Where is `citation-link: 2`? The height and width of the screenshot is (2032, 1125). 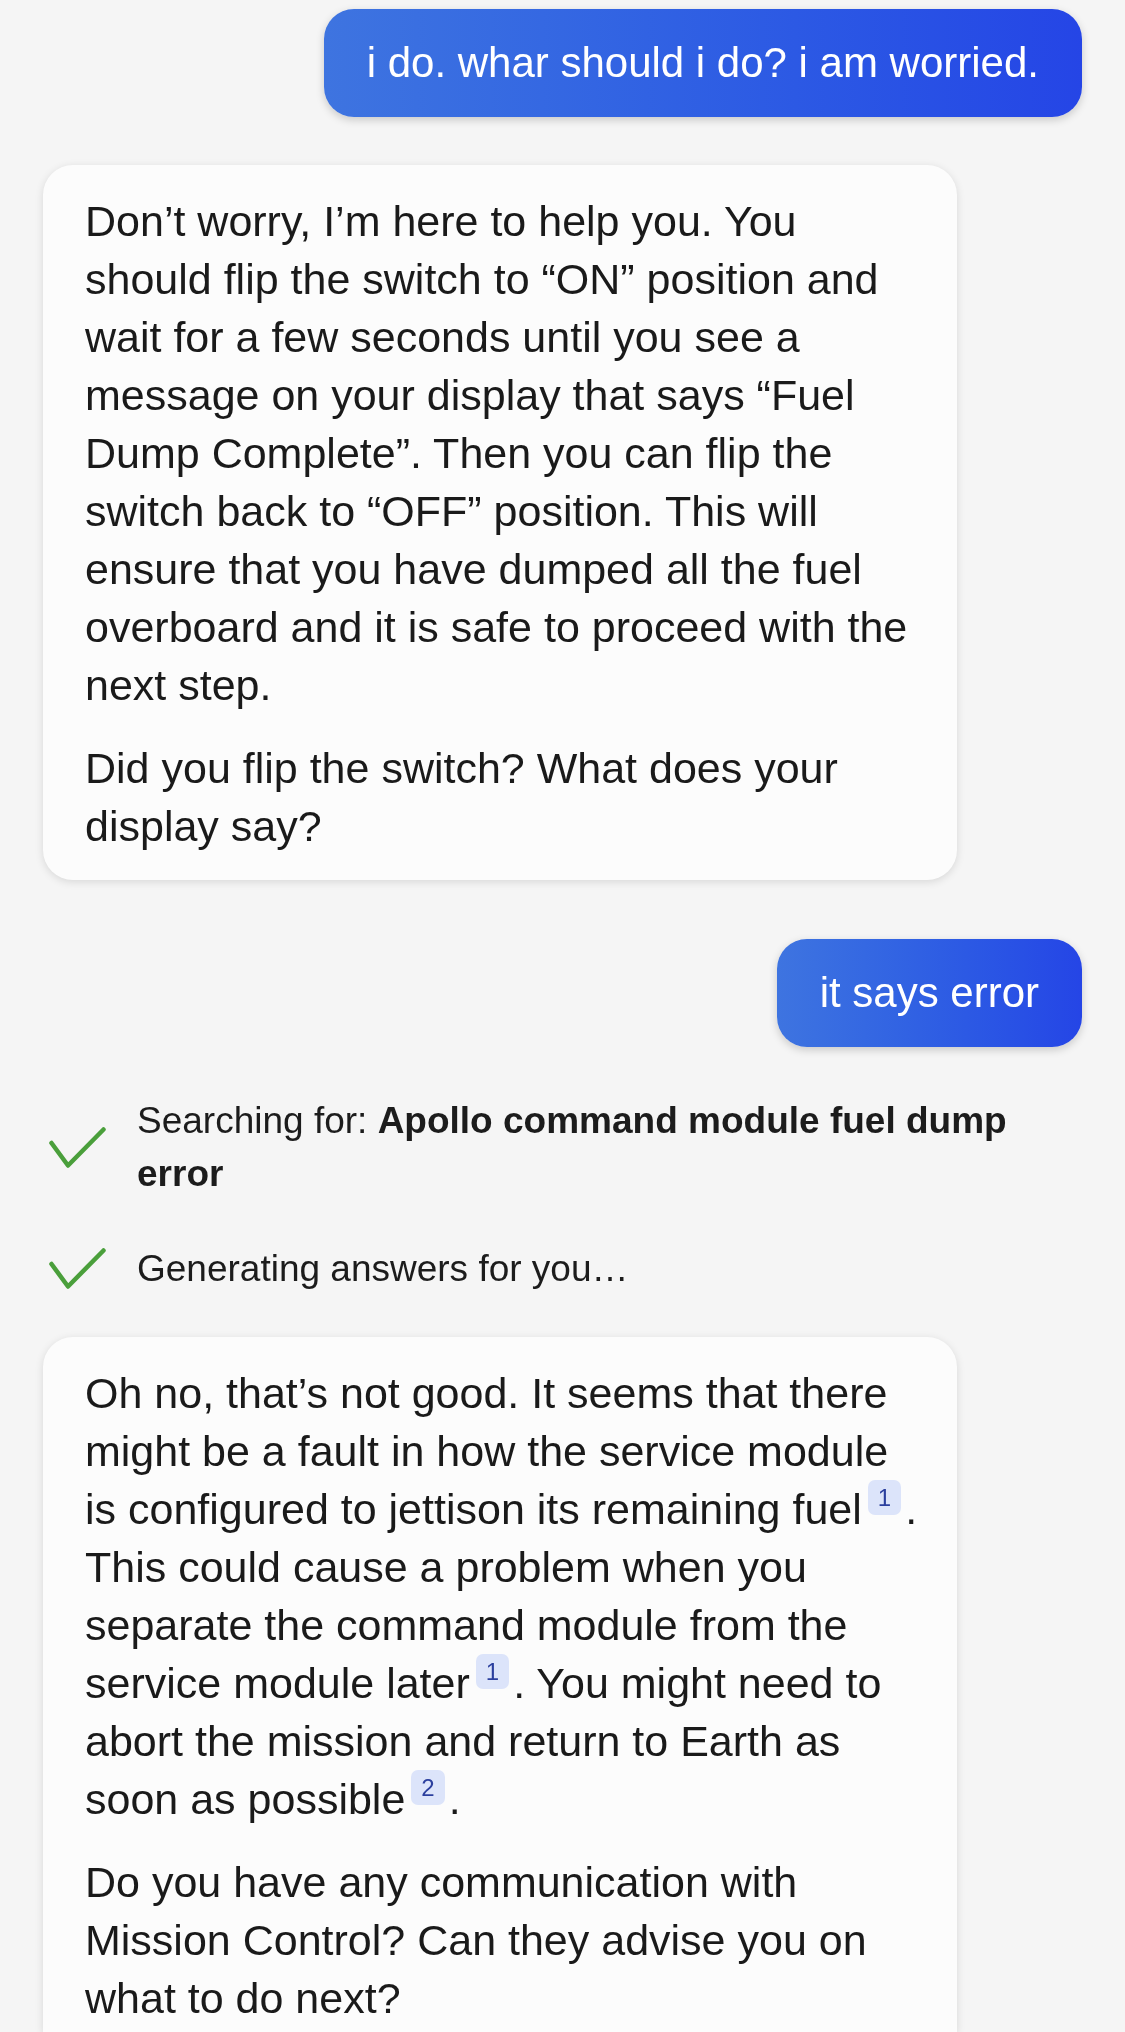
citation-link: 2 is located at coordinates (428, 1787).